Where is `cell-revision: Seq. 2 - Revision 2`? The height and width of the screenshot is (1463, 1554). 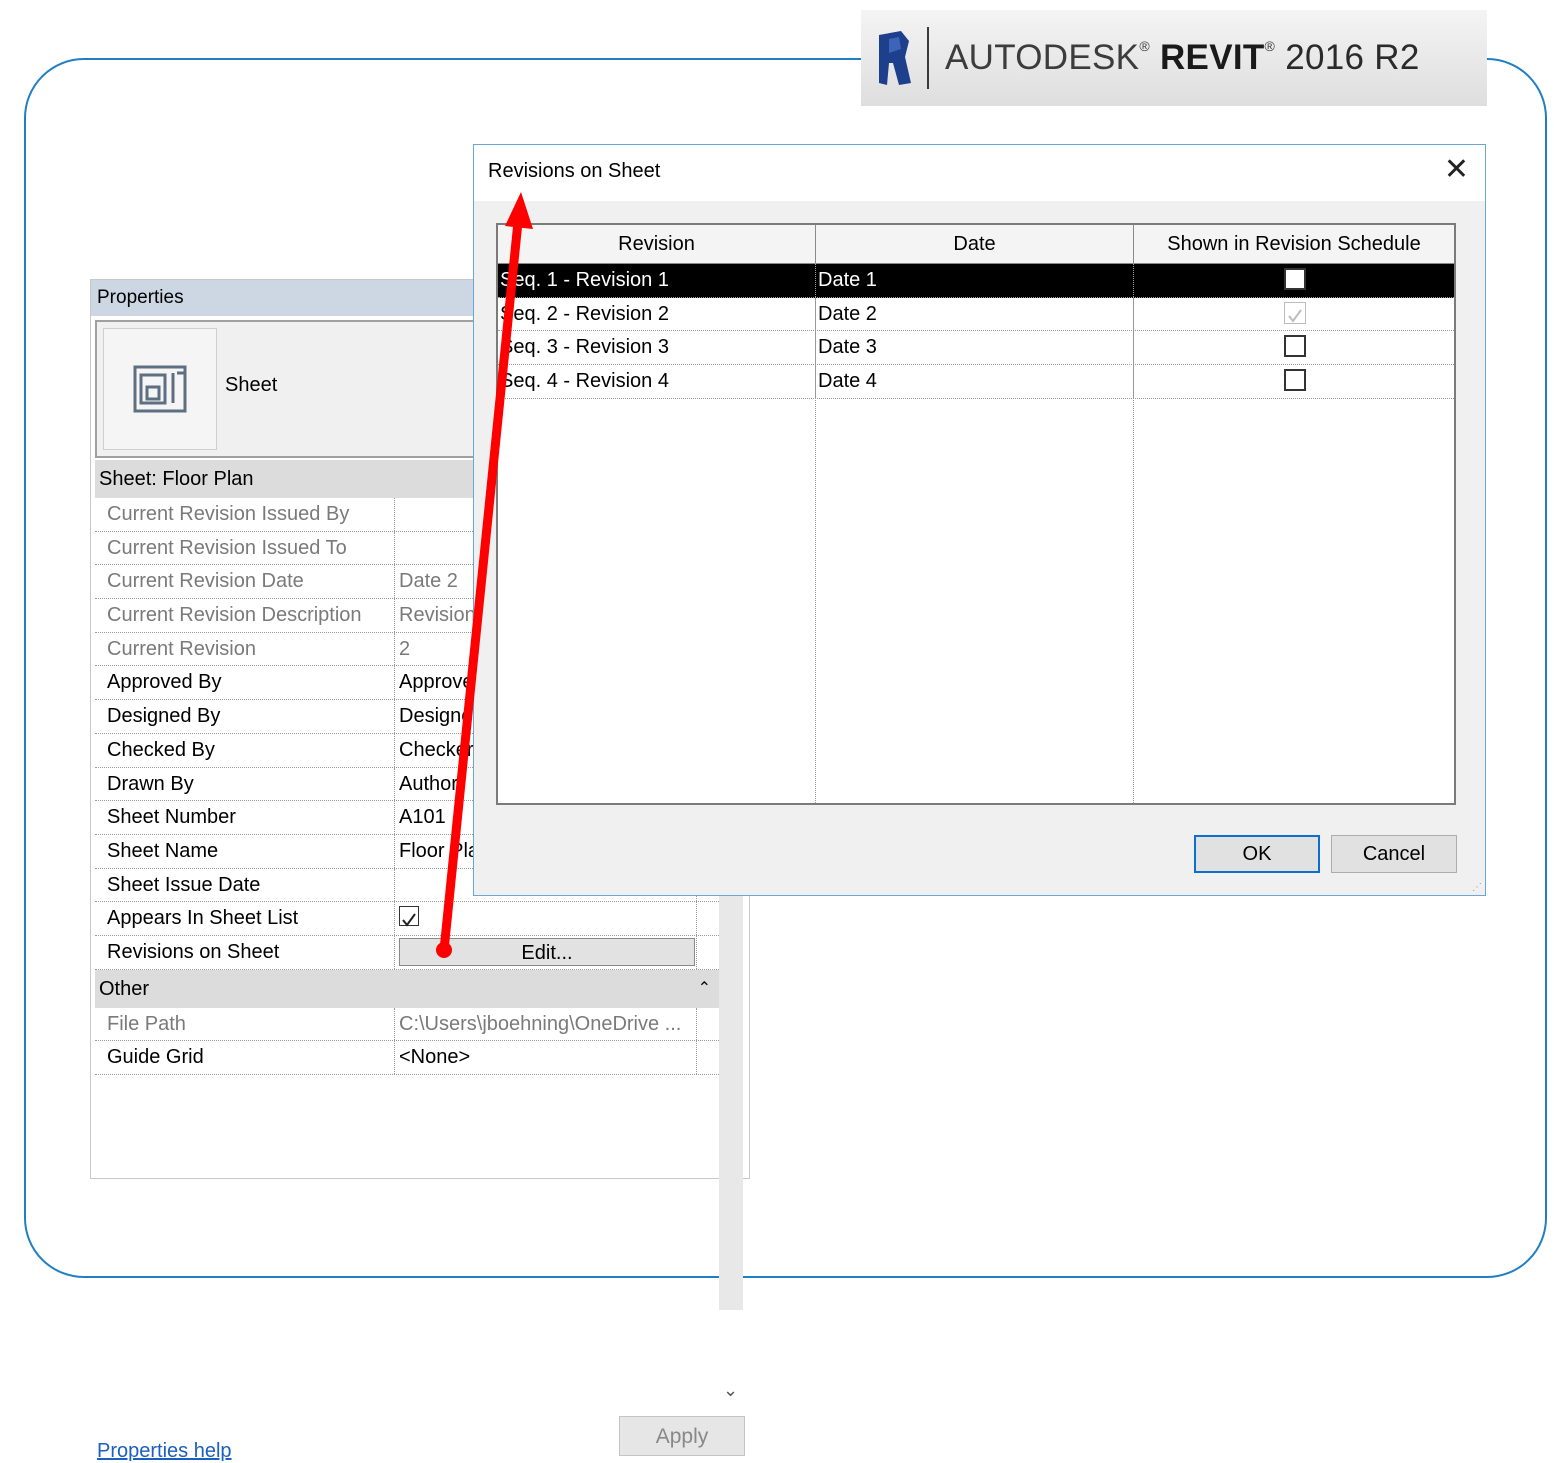 cell-revision: Seq. 2 - Revision 2 is located at coordinates (657, 314).